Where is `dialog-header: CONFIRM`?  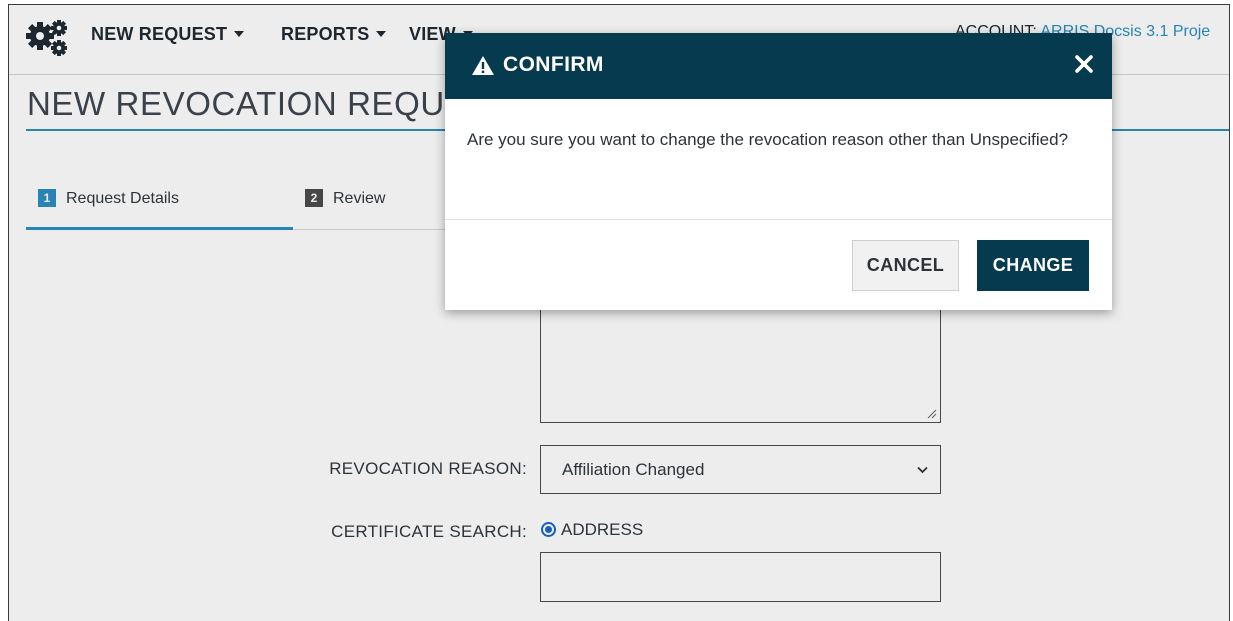 dialog-header: CONFIRM is located at coordinates (778, 66).